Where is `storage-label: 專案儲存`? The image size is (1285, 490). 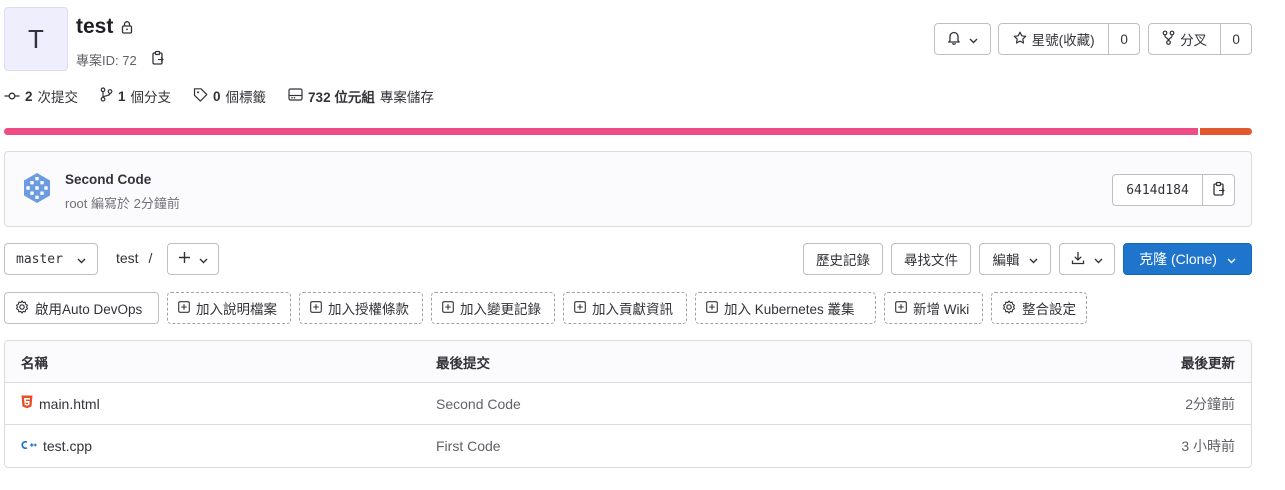
storage-label: 專案儲存 is located at coordinates (406, 97).